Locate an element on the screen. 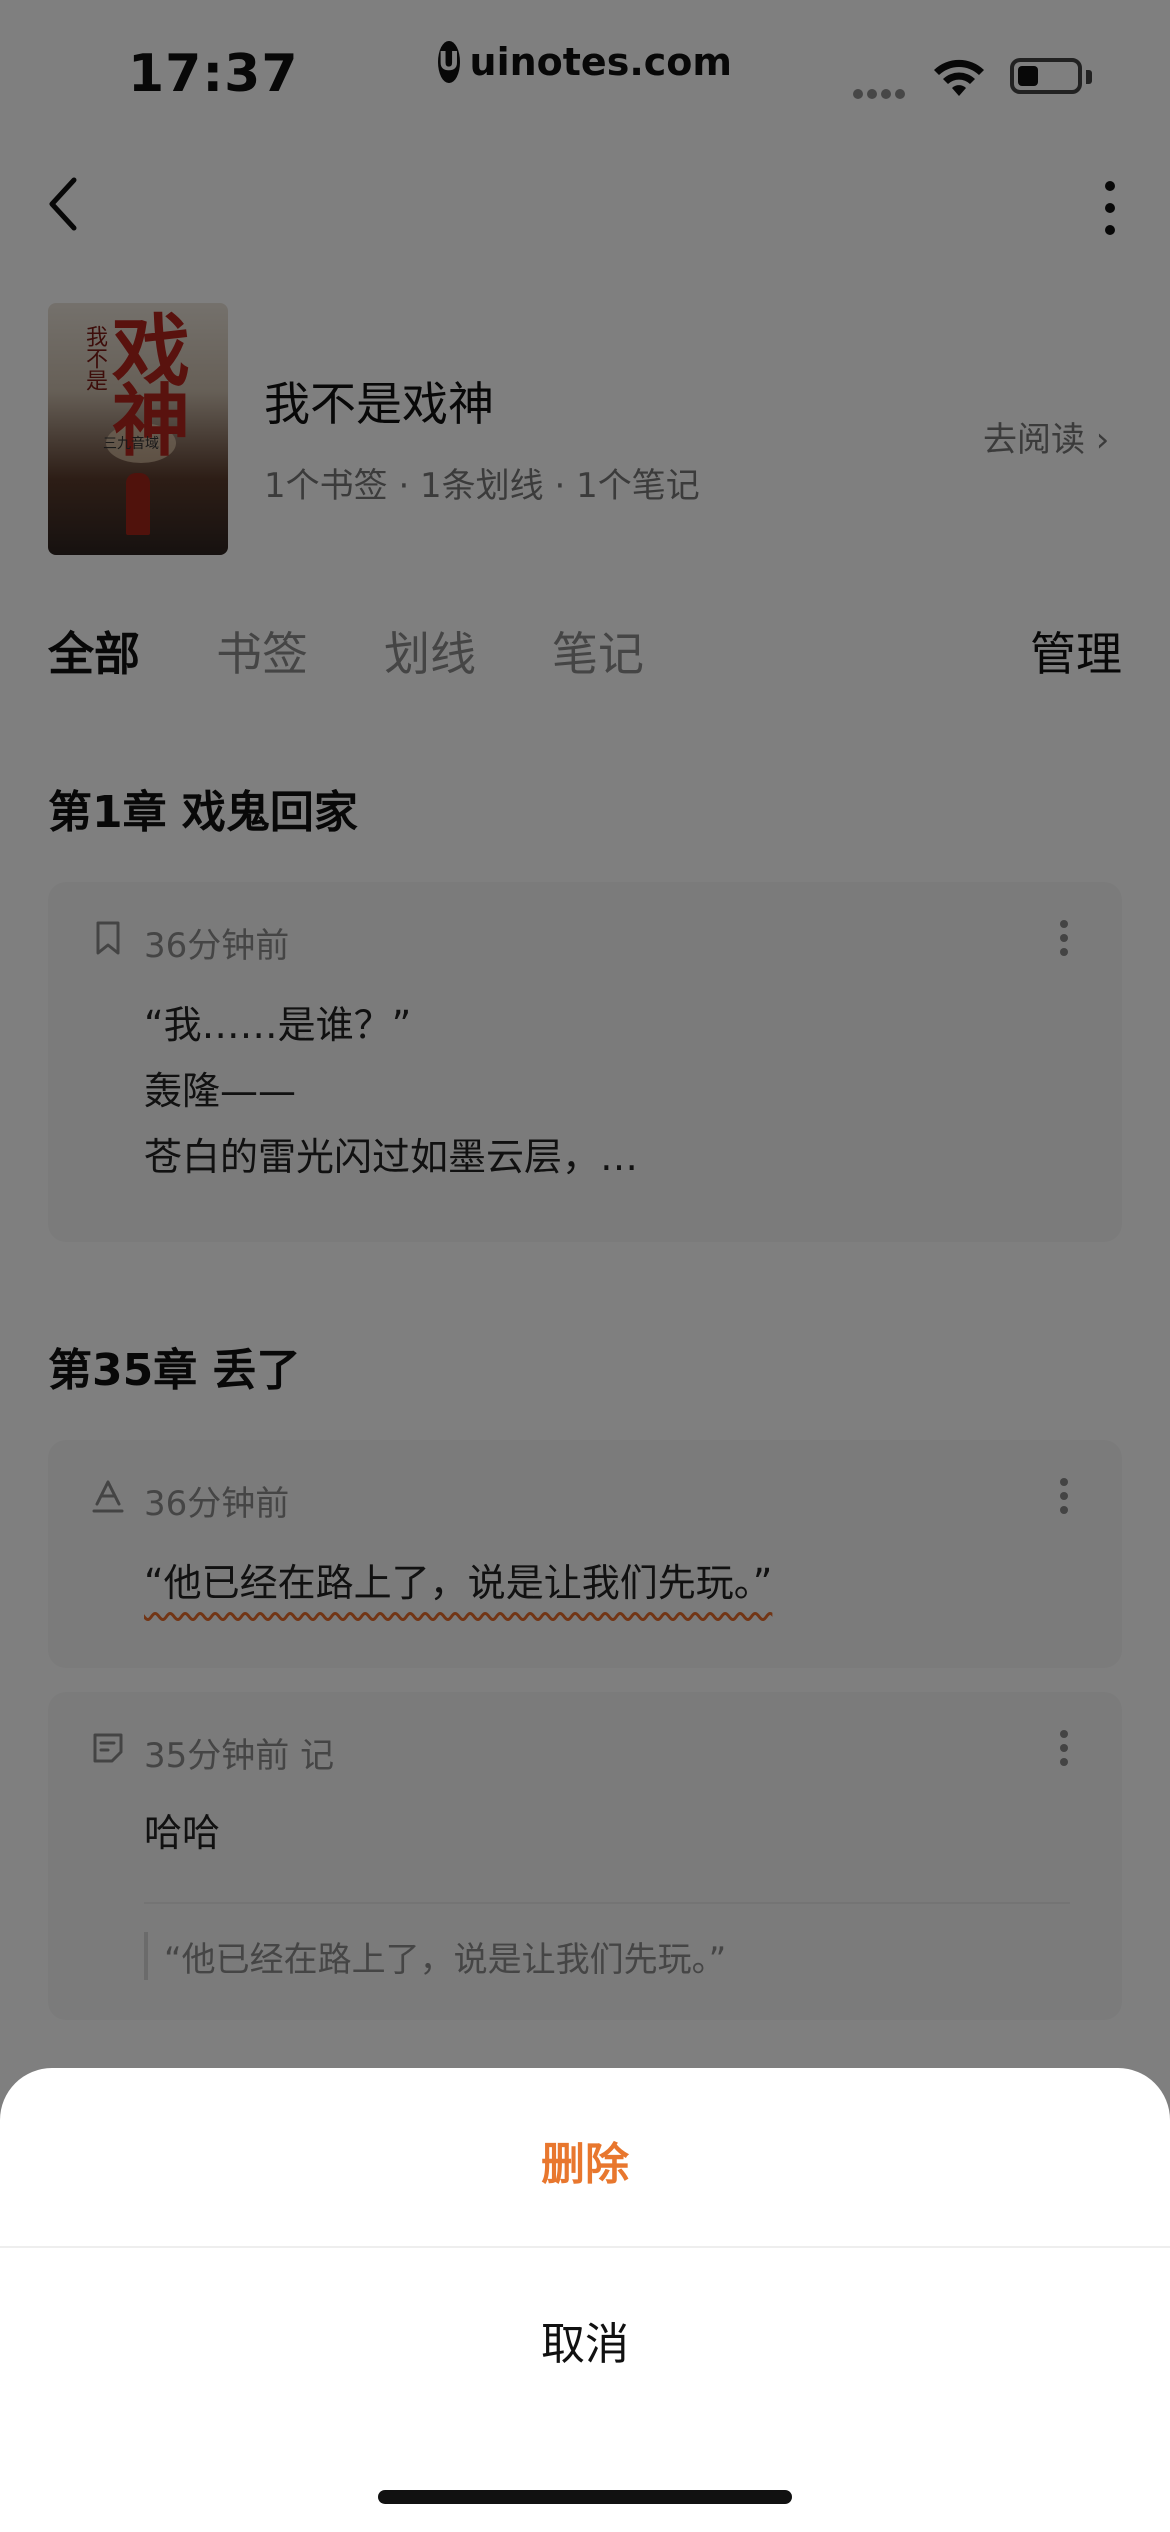 The width and height of the screenshot is (1170, 2532). cancel-button: 取消 is located at coordinates (585, 2340).